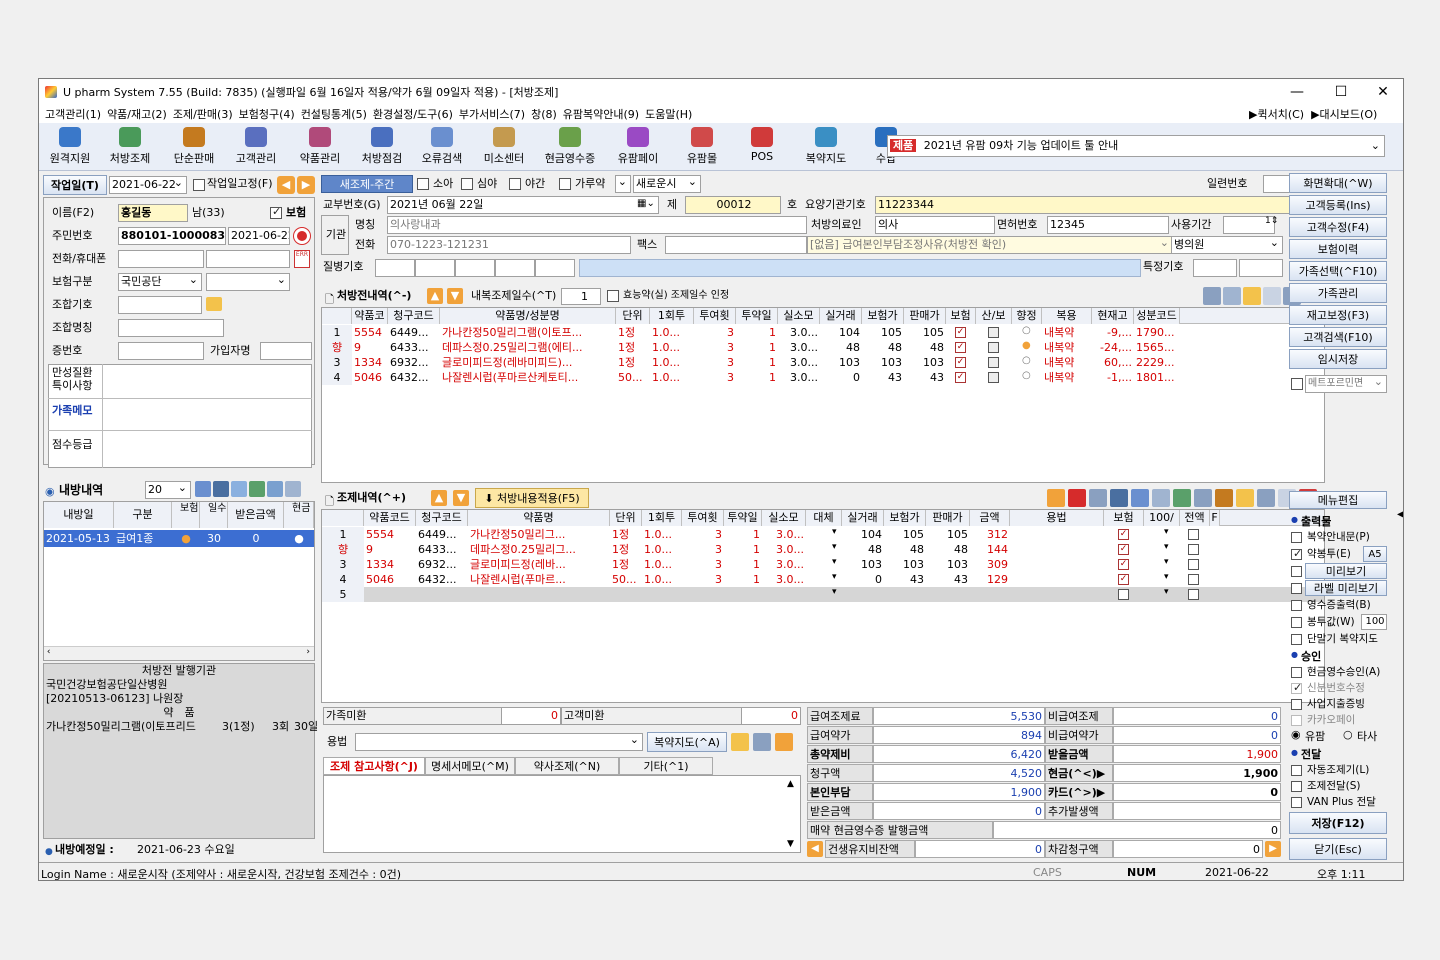  What do you see at coordinates (824, 518) in the screenshot?
I see `disp-col-9: 대체` at bounding box center [824, 518].